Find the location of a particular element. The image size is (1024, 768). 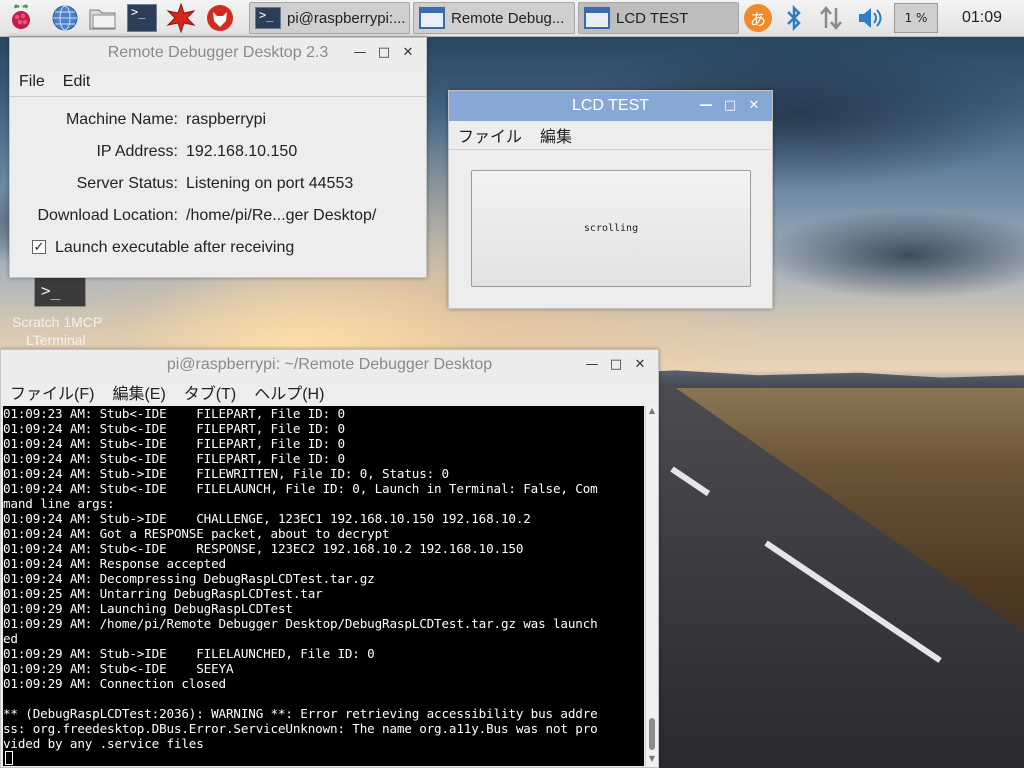

menu-file: ファイル is located at coordinates (490, 135).